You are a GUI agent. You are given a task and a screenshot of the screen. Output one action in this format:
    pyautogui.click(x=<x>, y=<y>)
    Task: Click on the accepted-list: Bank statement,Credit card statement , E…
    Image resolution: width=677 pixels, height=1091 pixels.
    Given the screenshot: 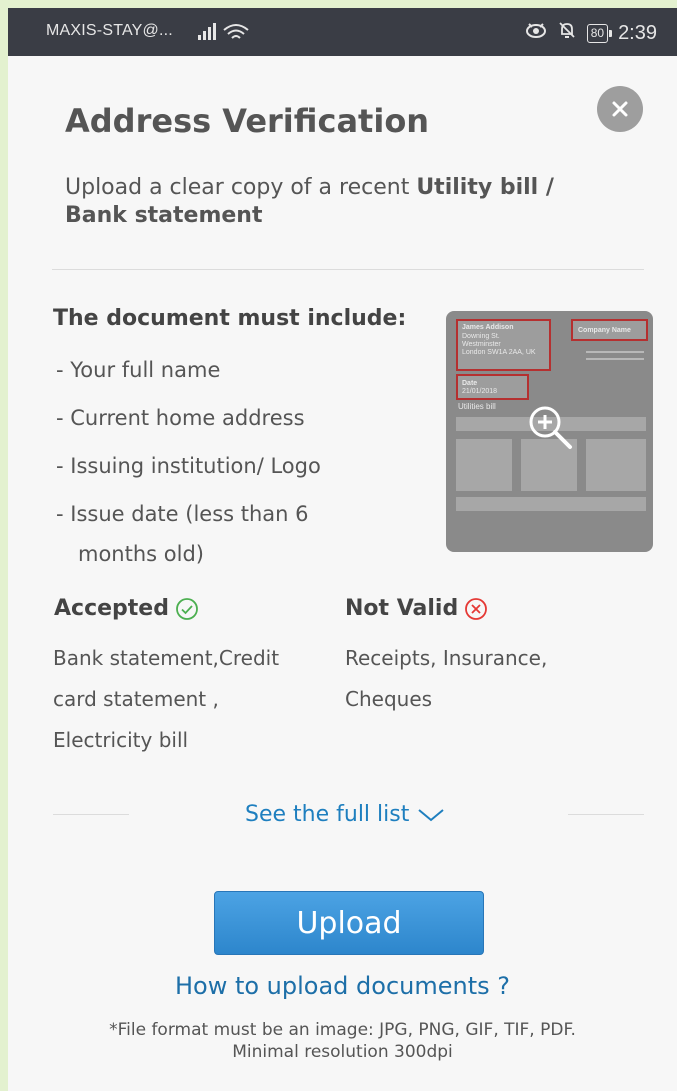 What is the action you would take?
    pyautogui.click(x=166, y=699)
    